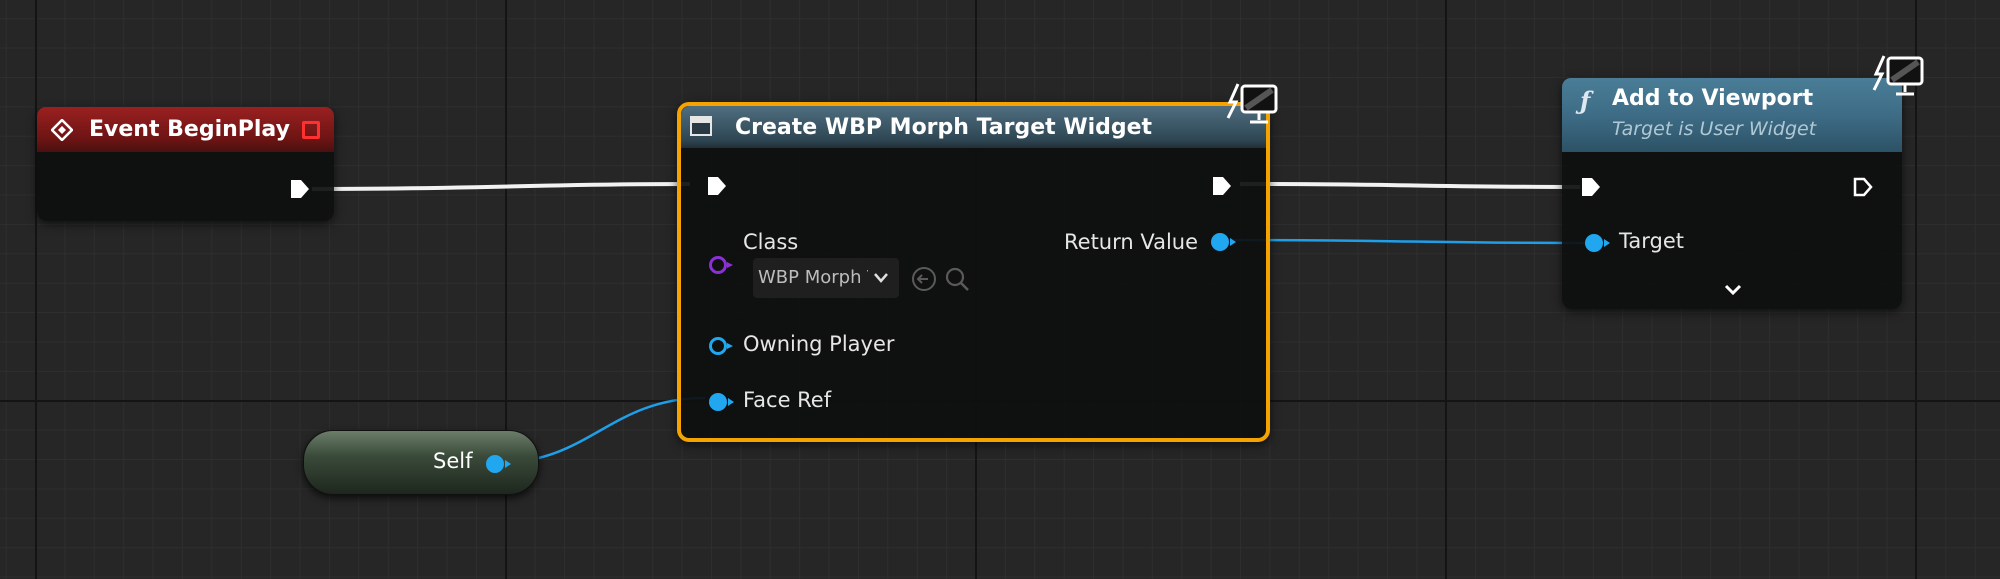 This screenshot has height=579, width=2000. I want to click on face-ref-pin, so click(721, 402).